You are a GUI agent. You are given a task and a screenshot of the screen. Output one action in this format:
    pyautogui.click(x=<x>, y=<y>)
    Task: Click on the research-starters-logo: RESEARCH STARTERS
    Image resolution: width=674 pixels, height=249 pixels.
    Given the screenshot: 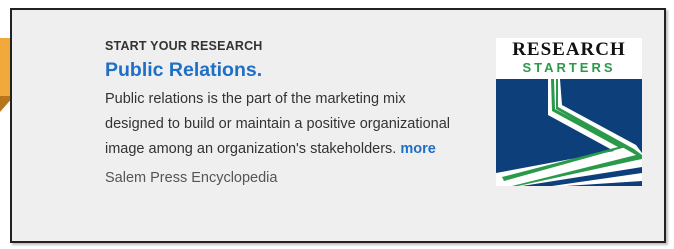 What is the action you would take?
    pyautogui.click(x=569, y=112)
    